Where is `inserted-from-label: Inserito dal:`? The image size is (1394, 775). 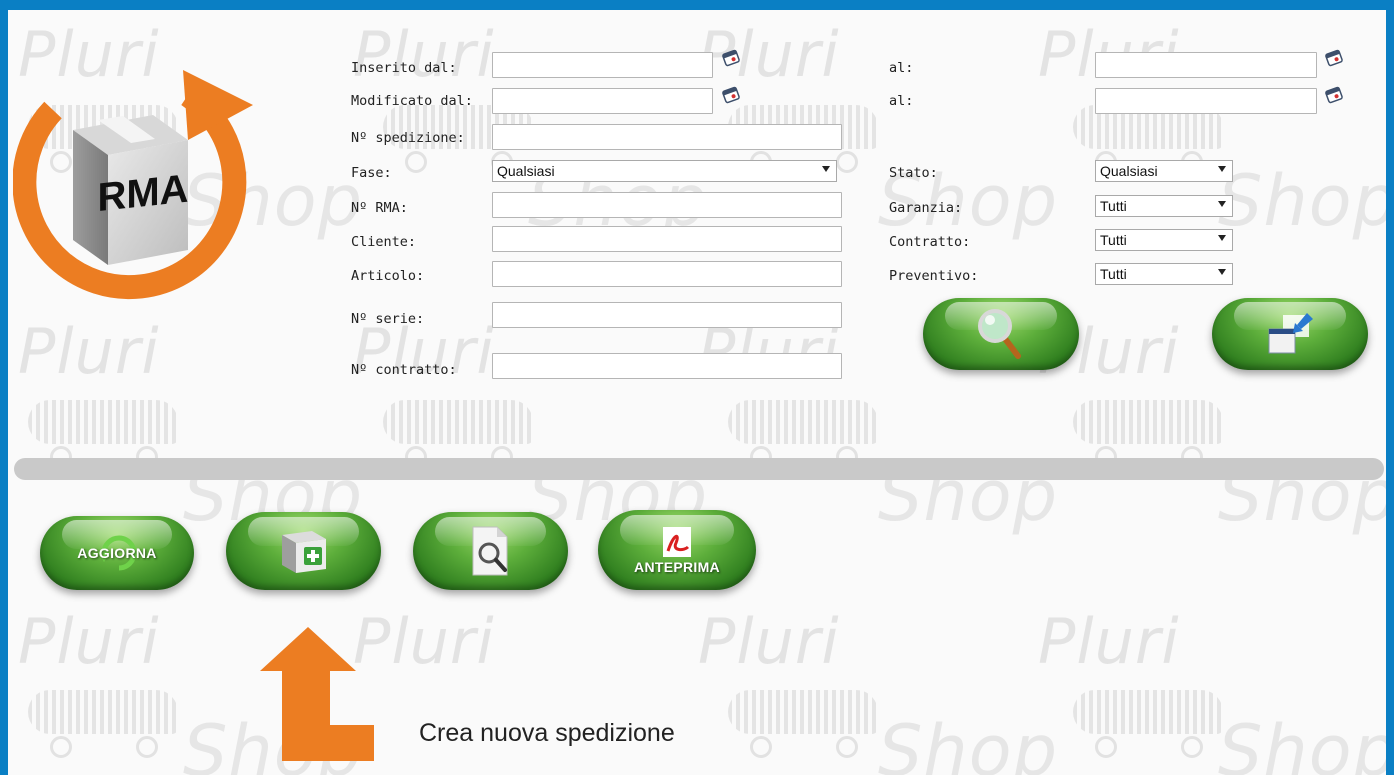
inserted-from-label: Inserito dal: is located at coordinates (404, 68).